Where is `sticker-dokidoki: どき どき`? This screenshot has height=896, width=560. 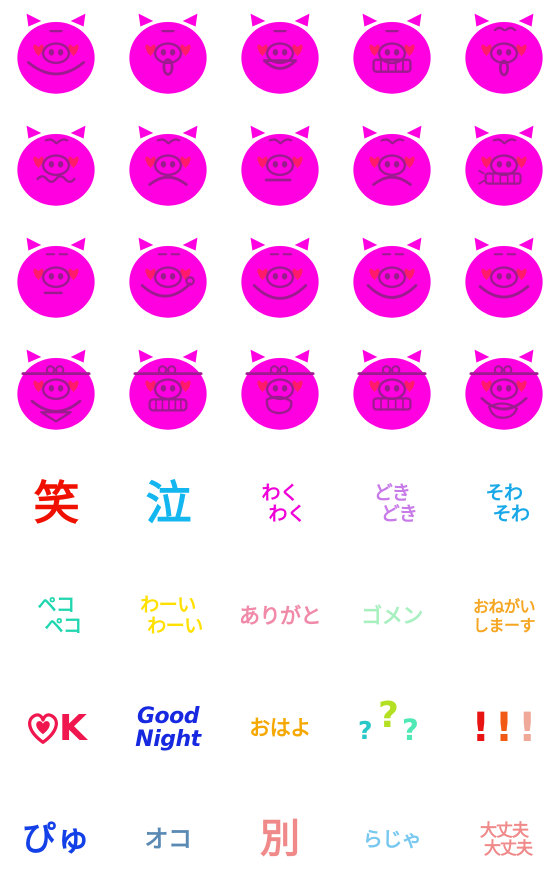
sticker-dokidoki: どき どき is located at coordinates (392, 504).